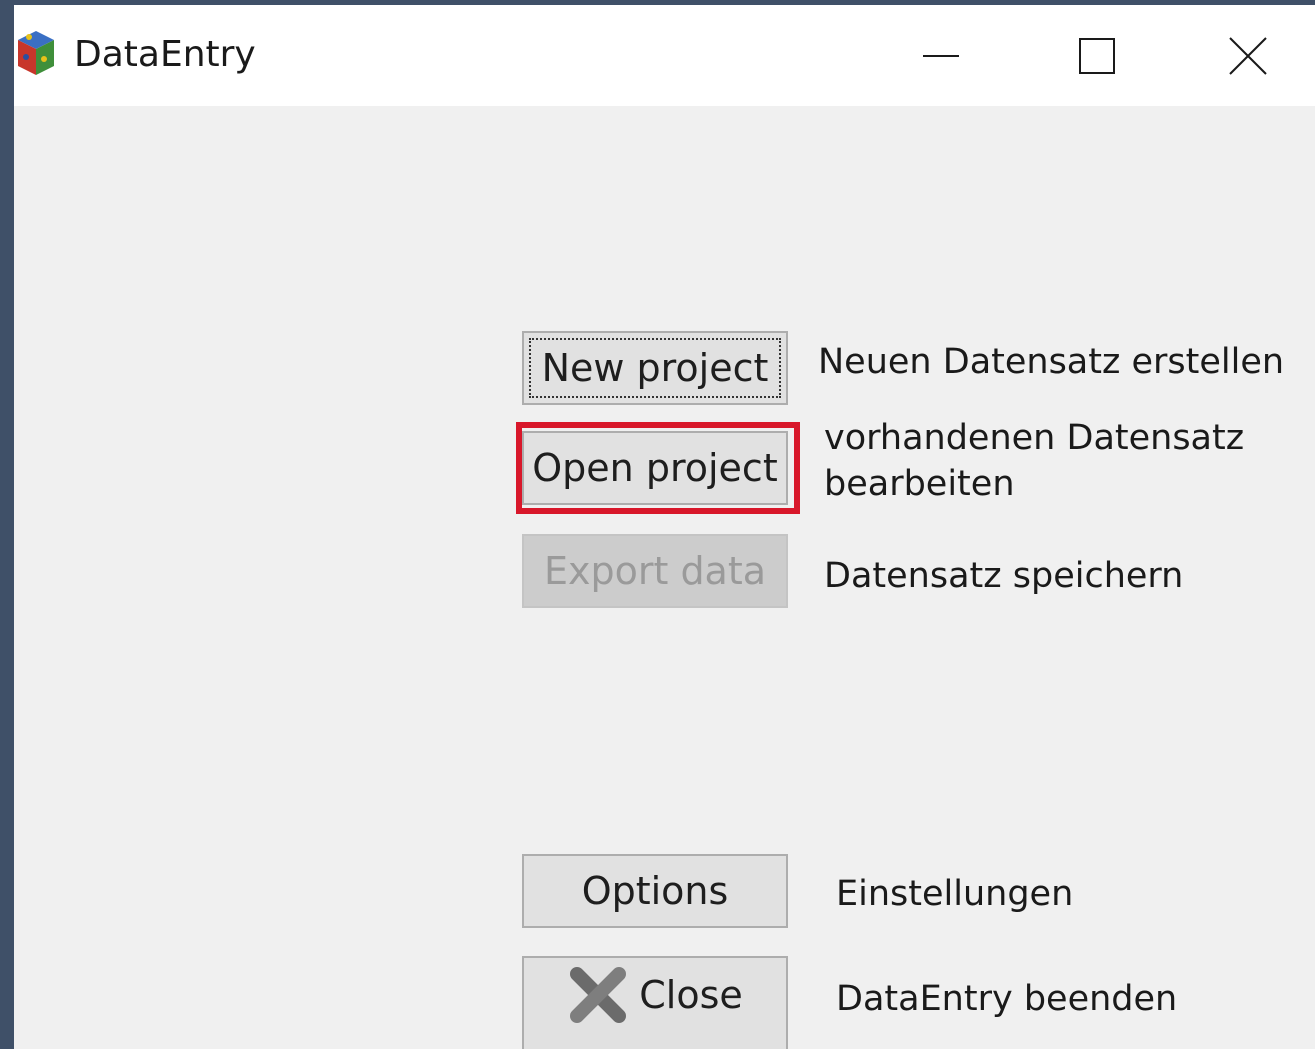  I want to click on minimize-icon, so click(941, 55).